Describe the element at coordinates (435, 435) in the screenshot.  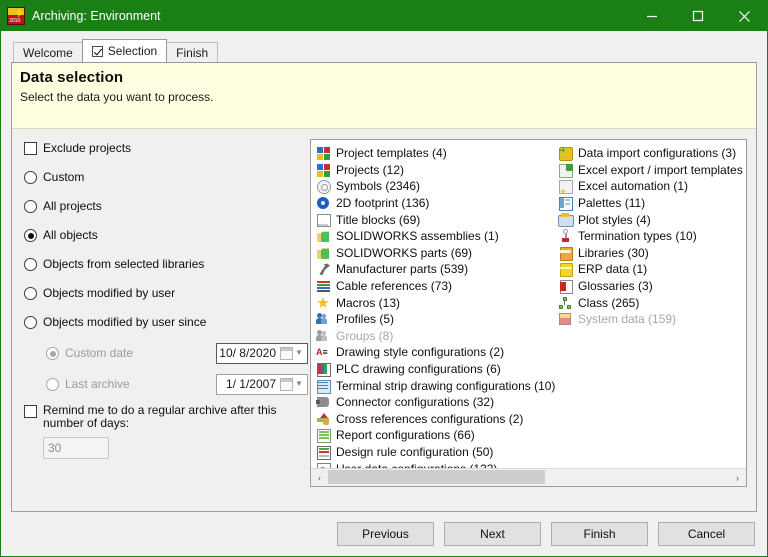
I see `list-item: Report configurations (66)` at that location.